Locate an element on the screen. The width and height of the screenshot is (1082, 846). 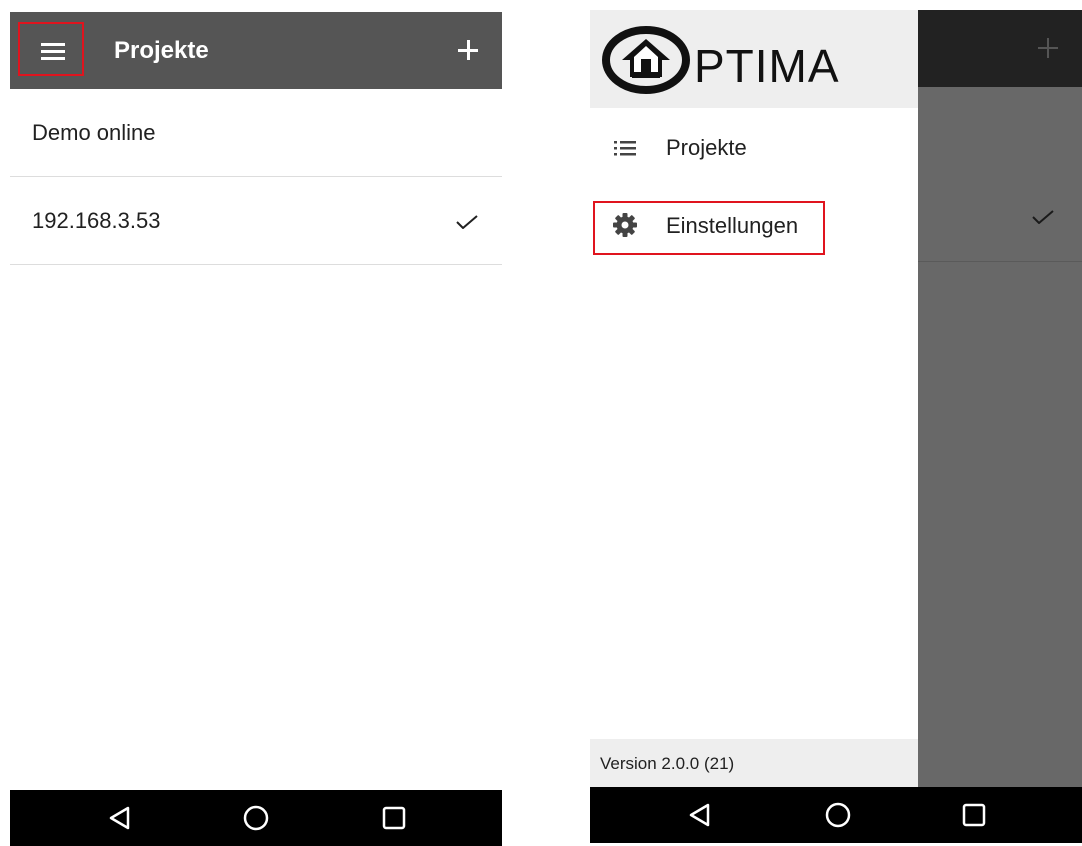
version-text: Version 2.0.0 (21) is located at coordinates (667, 763).